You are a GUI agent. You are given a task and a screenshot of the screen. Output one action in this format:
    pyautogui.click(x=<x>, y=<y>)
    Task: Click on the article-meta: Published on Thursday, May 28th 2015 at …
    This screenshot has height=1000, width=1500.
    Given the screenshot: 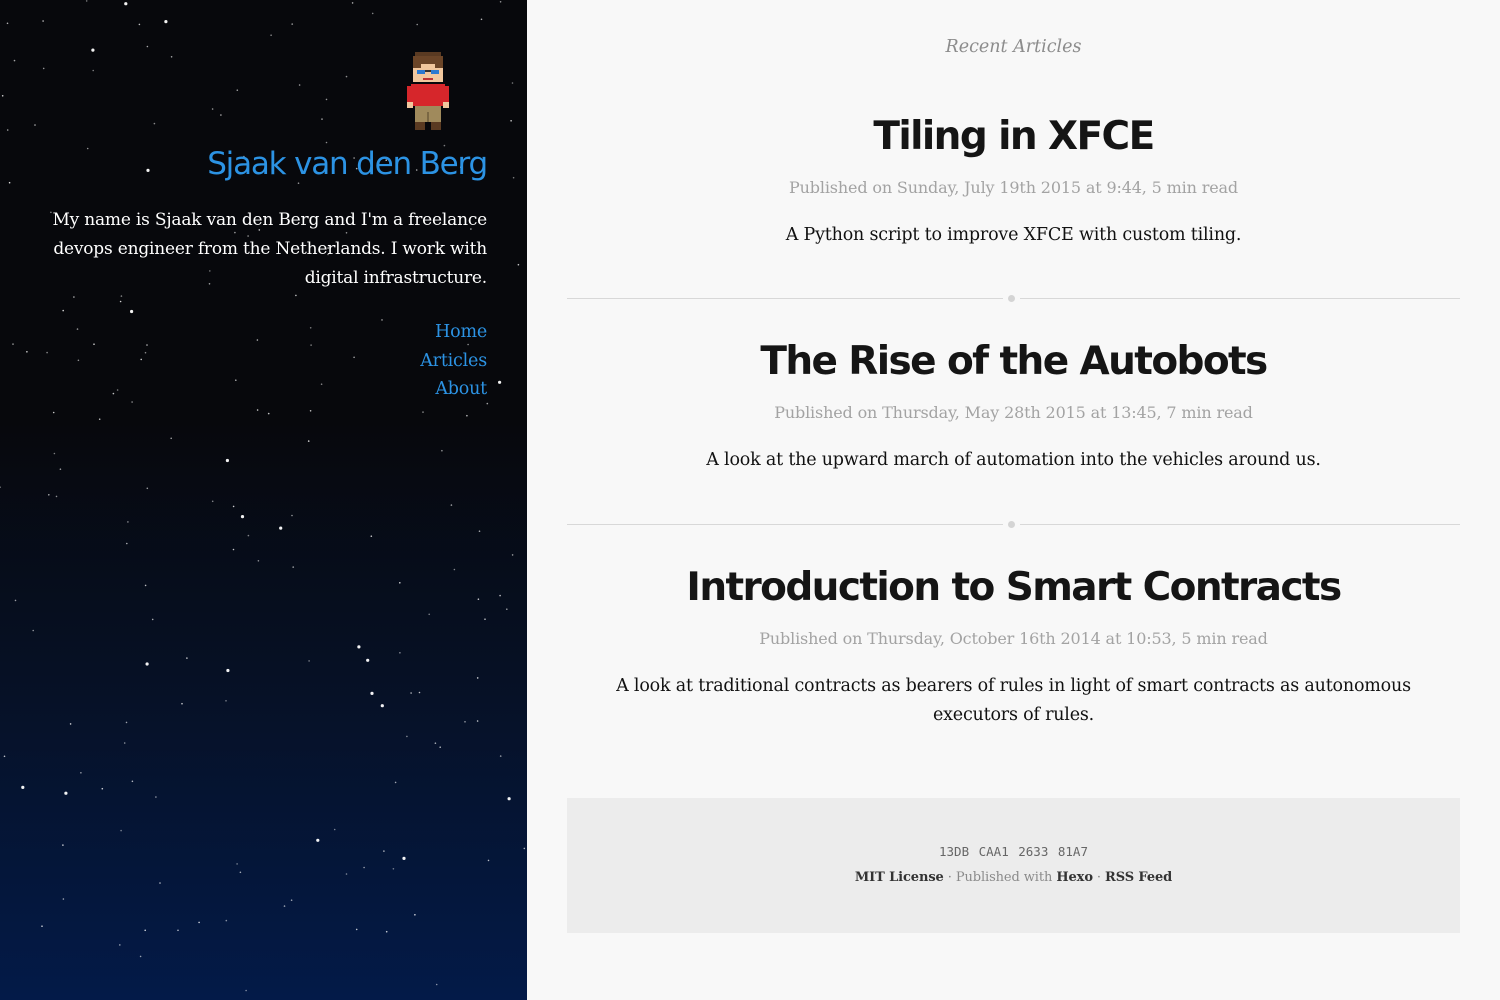 What is the action you would take?
    pyautogui.click(x=1013, y=412)
    